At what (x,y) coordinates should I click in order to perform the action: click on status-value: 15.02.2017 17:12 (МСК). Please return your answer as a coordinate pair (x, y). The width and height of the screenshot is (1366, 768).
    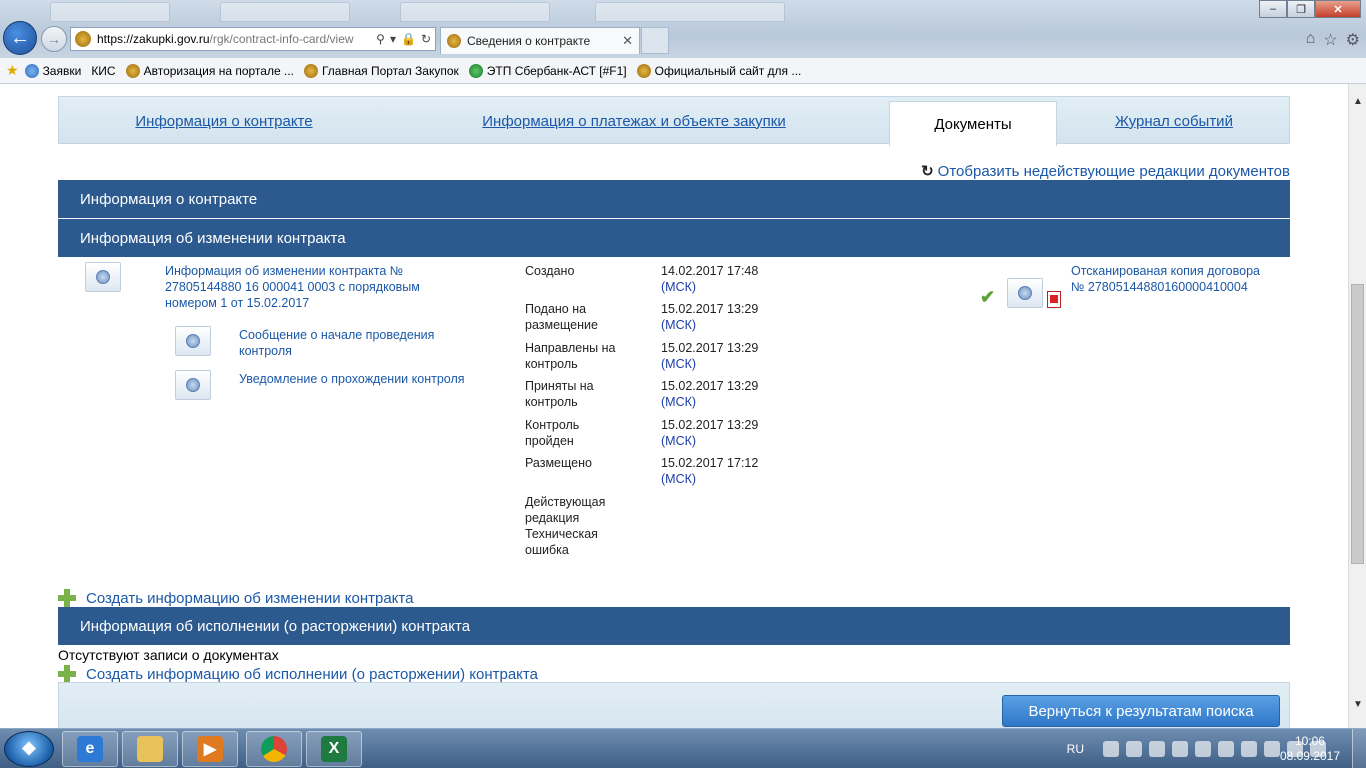
    Looking at the image, I should click on (710, 471).